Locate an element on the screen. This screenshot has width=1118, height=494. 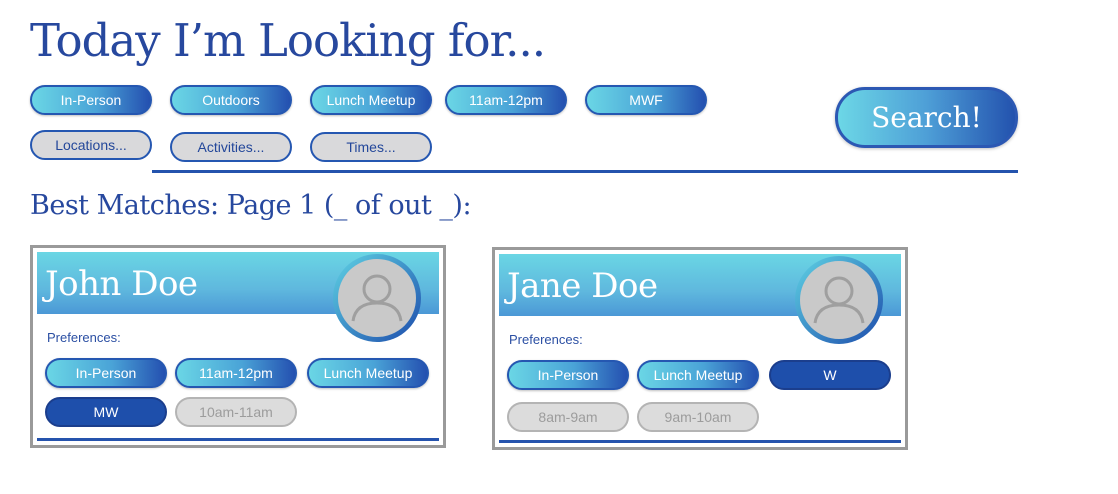
tag-time-alt: 9am-10am is located at coordinates (698, 417).